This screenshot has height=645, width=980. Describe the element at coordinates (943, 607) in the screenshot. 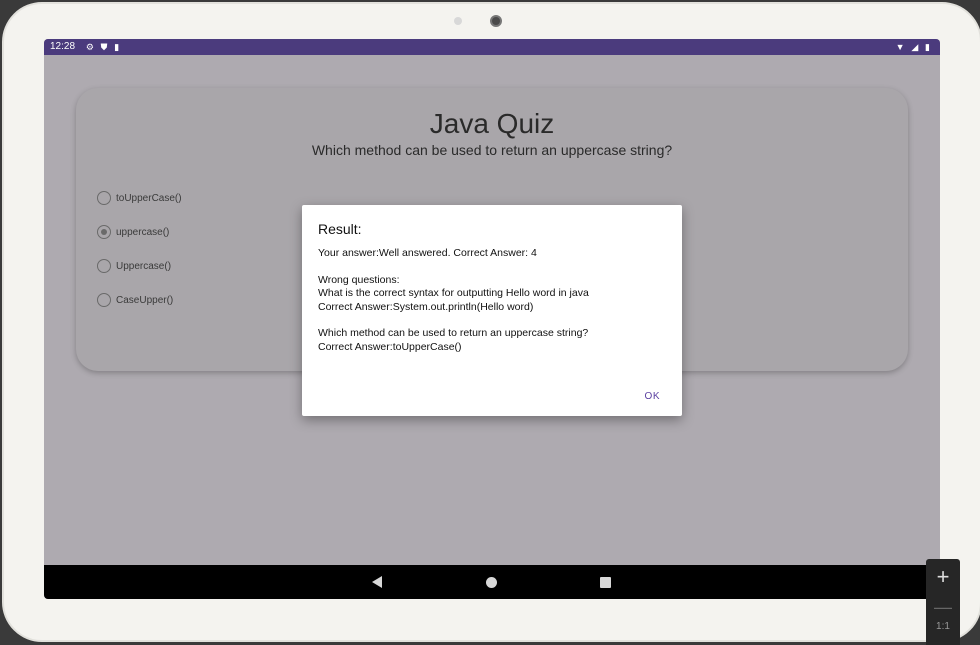

I see `zoom-out-button: —` at that location.